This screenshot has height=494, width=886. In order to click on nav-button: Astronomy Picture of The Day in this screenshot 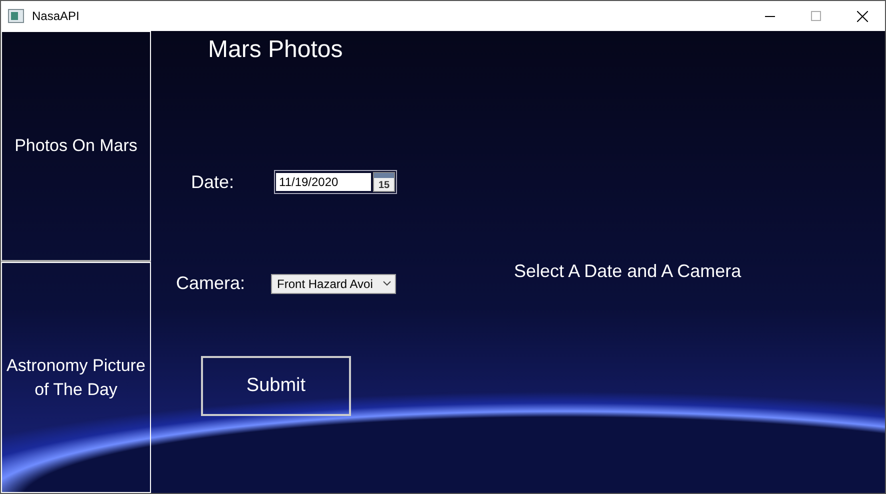, I will do `click(76, 377)`.